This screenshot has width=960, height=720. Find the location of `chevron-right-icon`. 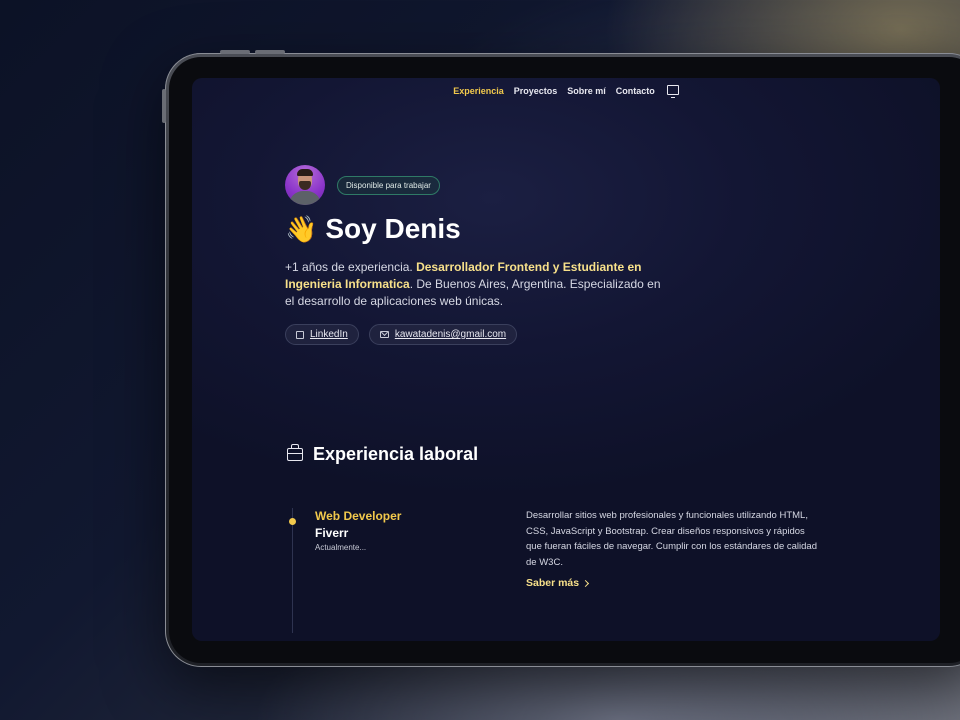

chevron-right-icon is located at coordinates (586, 584).